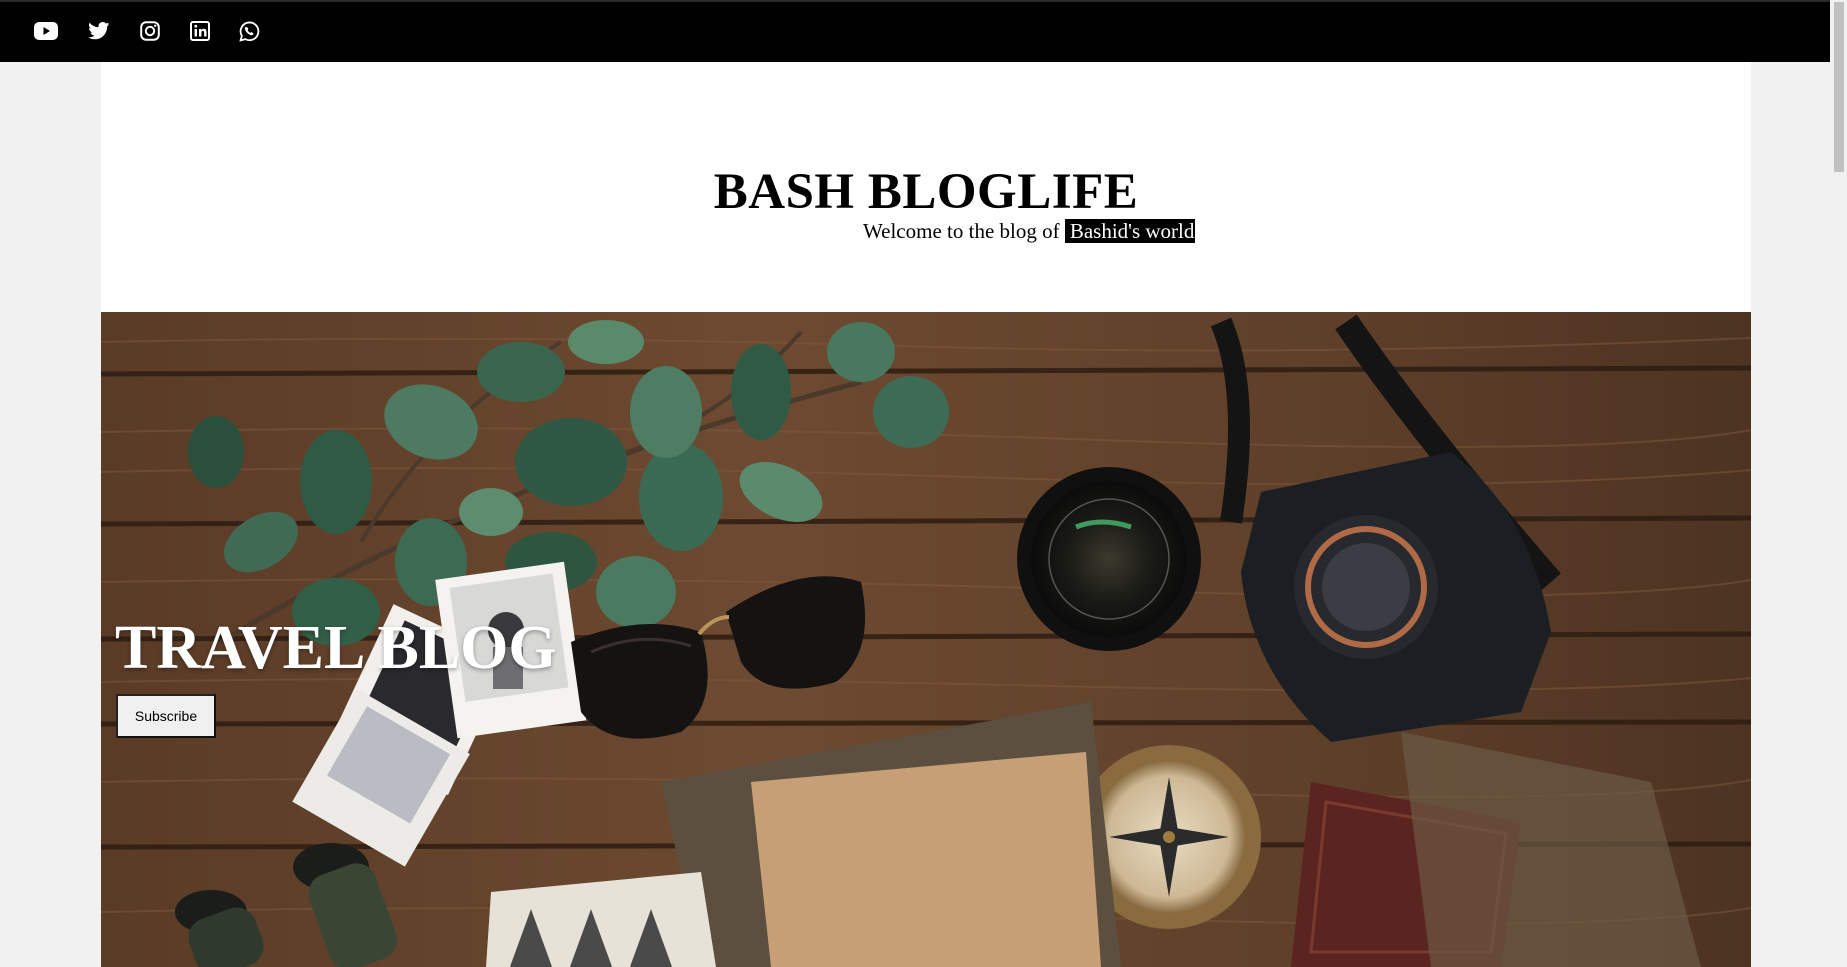 This screenshot has height=967, width=1847. Describe the element at coordinates (961, 231) in the screenshot. I see `tagline-text: Welcome to the blog of` at that location.